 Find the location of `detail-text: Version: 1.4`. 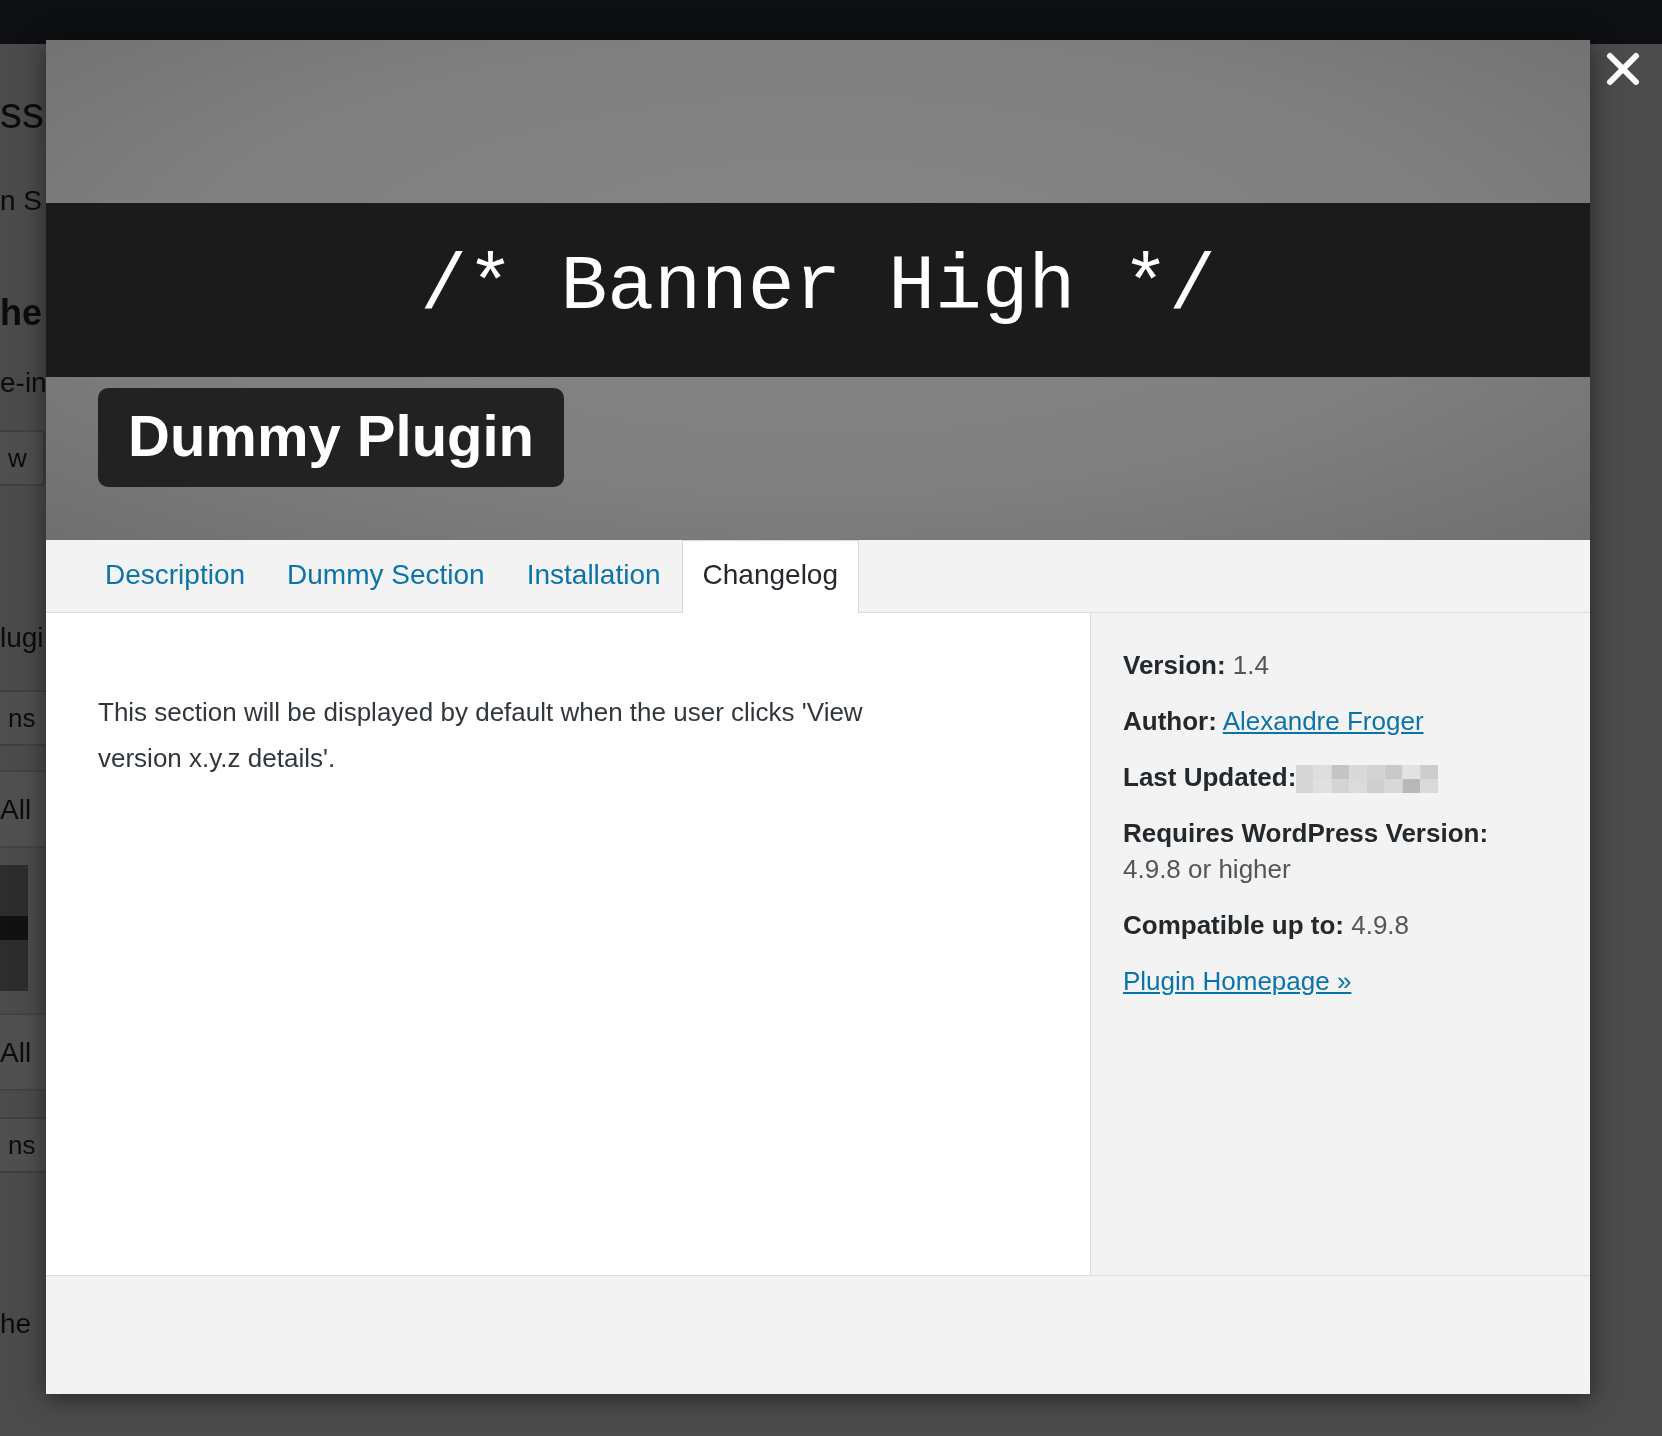

detail-text: Version: 1.4 is located at coordinates (1196, 665).